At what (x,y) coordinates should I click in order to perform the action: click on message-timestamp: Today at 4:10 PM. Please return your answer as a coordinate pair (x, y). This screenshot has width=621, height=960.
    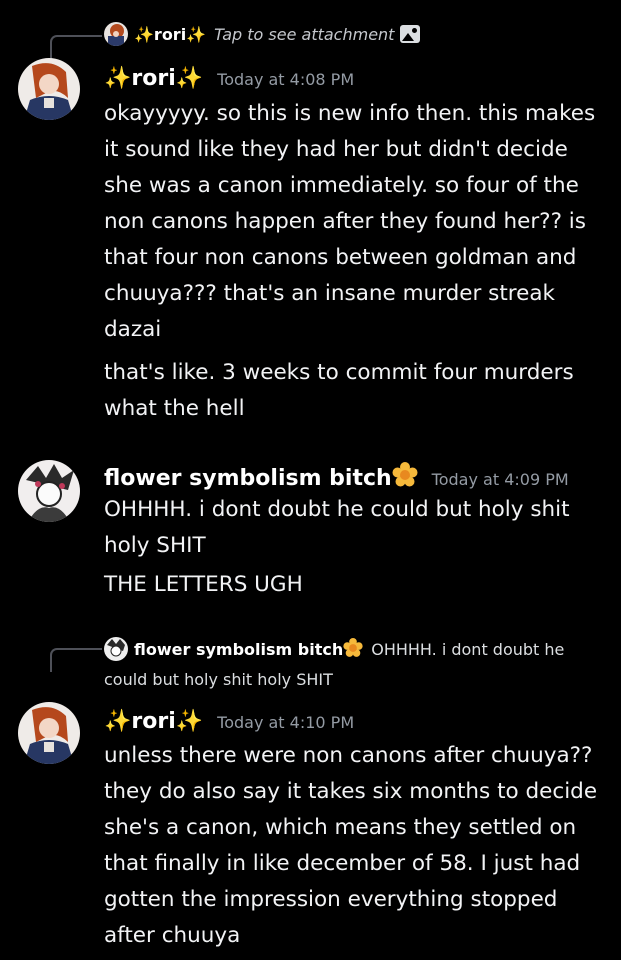
    Looking at the image, I should click on (286, 722).